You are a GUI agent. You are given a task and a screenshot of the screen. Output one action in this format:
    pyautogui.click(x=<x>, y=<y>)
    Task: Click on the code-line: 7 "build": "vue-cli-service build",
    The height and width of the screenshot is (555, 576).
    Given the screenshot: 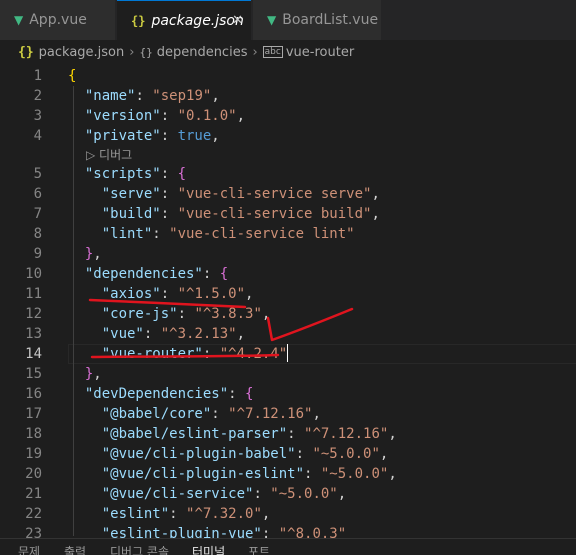 What is the action you would take?
    pyautogui.click(x=288, y=214)
    